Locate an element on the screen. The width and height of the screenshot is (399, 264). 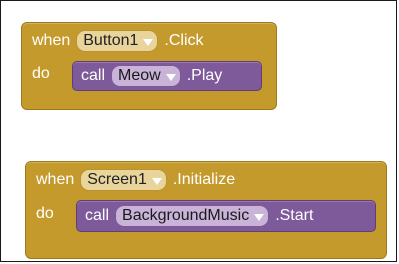
method-name: .Play is located at coordinates (204, 75).